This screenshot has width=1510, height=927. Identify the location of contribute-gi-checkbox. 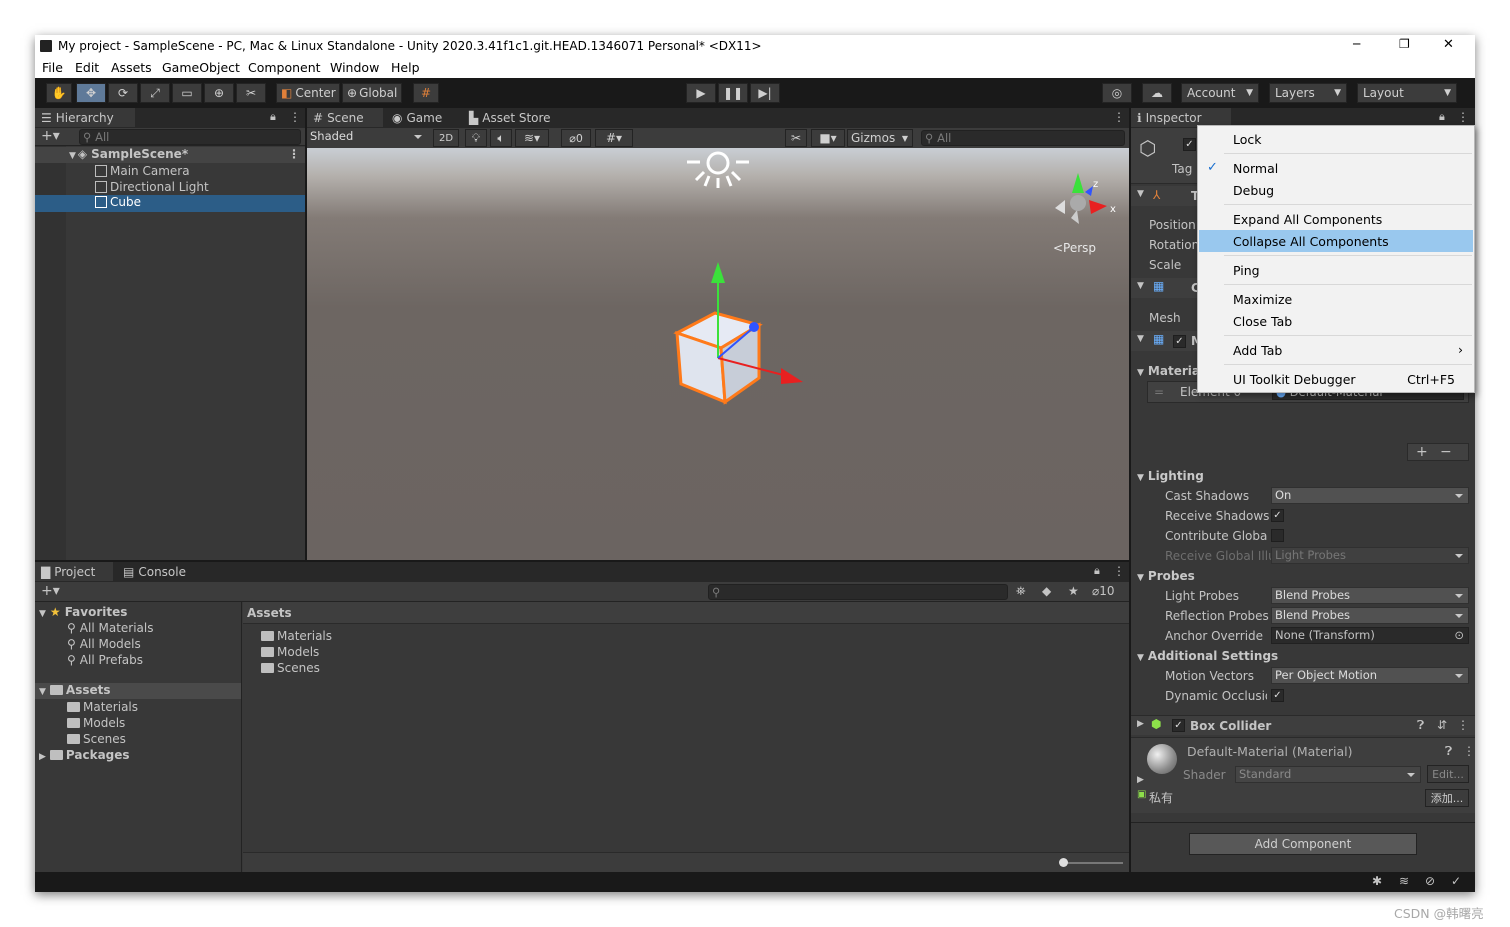
(1277, 535).